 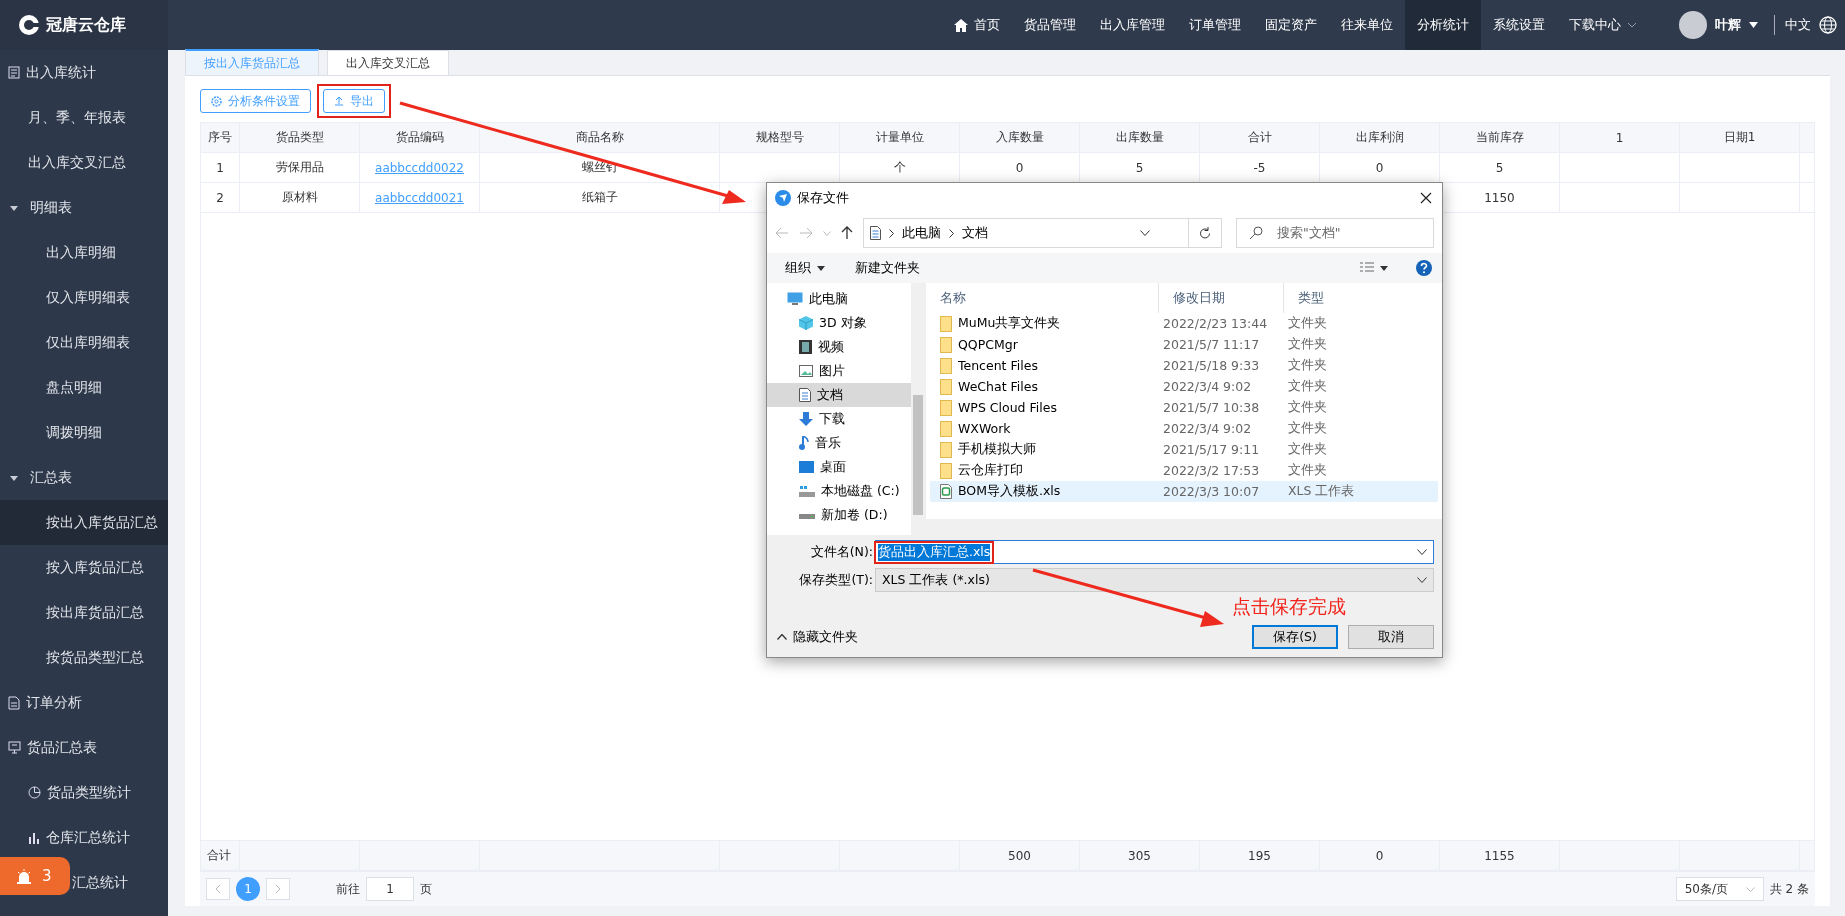 What do you see at coordinates (817, 637) in the screenshot?
I see `hide-folders-toggle: 隐藏文件夹` at bounding box center [817, 637].